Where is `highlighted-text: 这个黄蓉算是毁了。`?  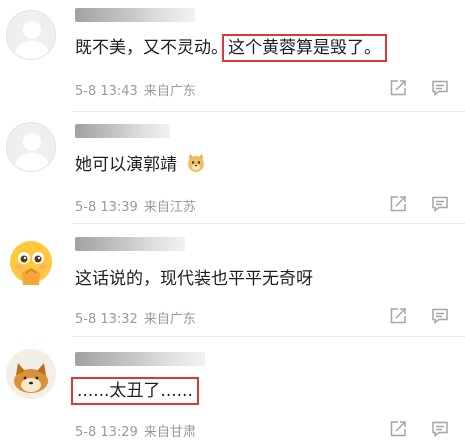 highlighted-text: 这个黄蓉算是毁了。 is located at coordinates (304, 48).